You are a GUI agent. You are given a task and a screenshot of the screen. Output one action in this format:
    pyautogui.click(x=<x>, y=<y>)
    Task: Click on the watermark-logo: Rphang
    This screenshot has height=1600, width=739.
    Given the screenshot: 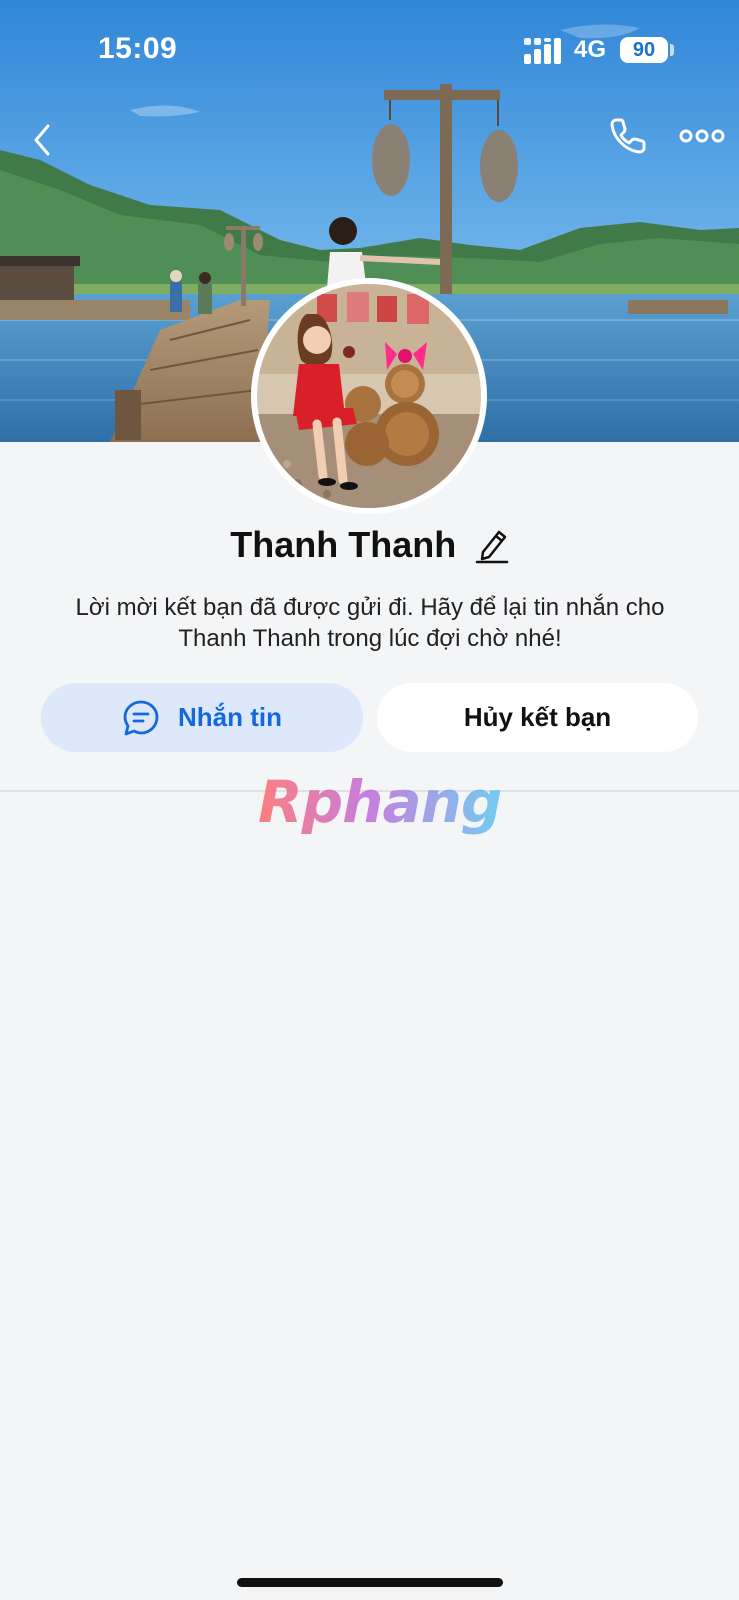 What is the action you would take?
    pyautogui.click(x=380, y=802)
    